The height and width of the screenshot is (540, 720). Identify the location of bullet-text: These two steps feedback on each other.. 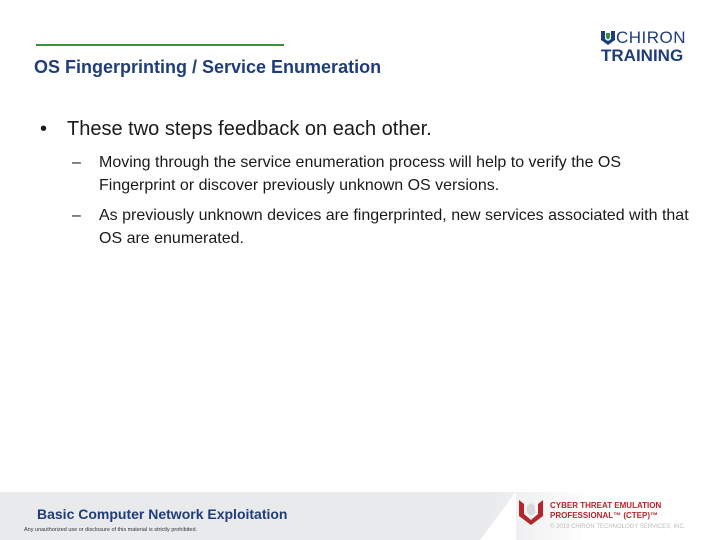
(249, 129).